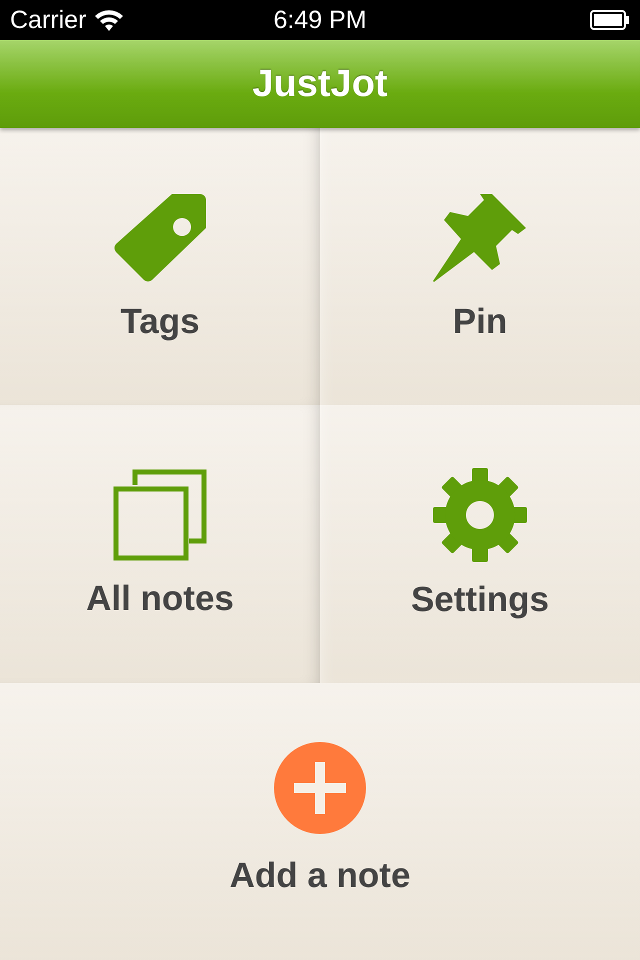  Describe the element at coordinates (320, 788) in the screenshot. I see `plus-circle-icon` at that location.